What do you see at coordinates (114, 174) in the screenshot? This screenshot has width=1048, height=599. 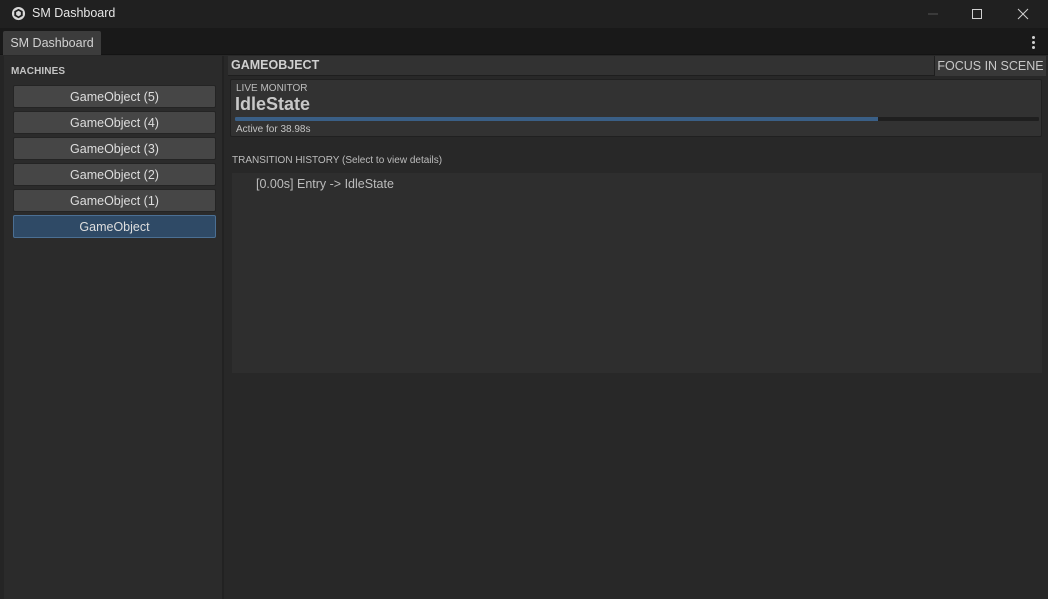 I see `machine-button: GameObject (2)` at bounding box center [114, 174].